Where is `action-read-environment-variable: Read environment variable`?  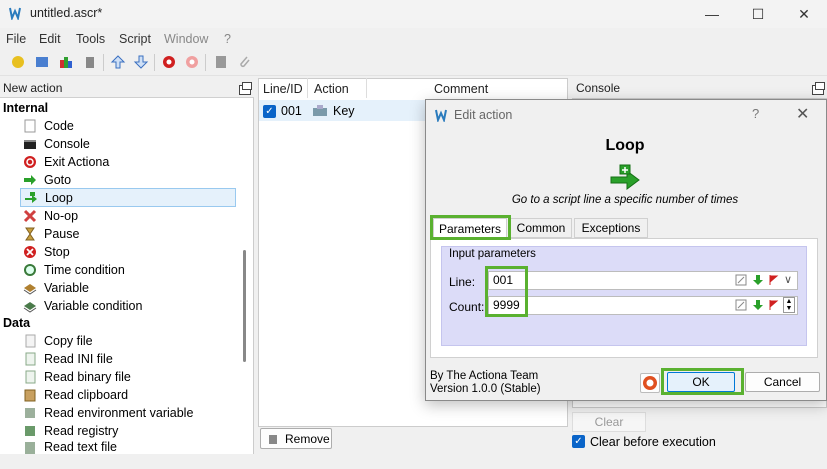
action-read-environment-variable: Read environment variable is located at coordinates (128, 413).